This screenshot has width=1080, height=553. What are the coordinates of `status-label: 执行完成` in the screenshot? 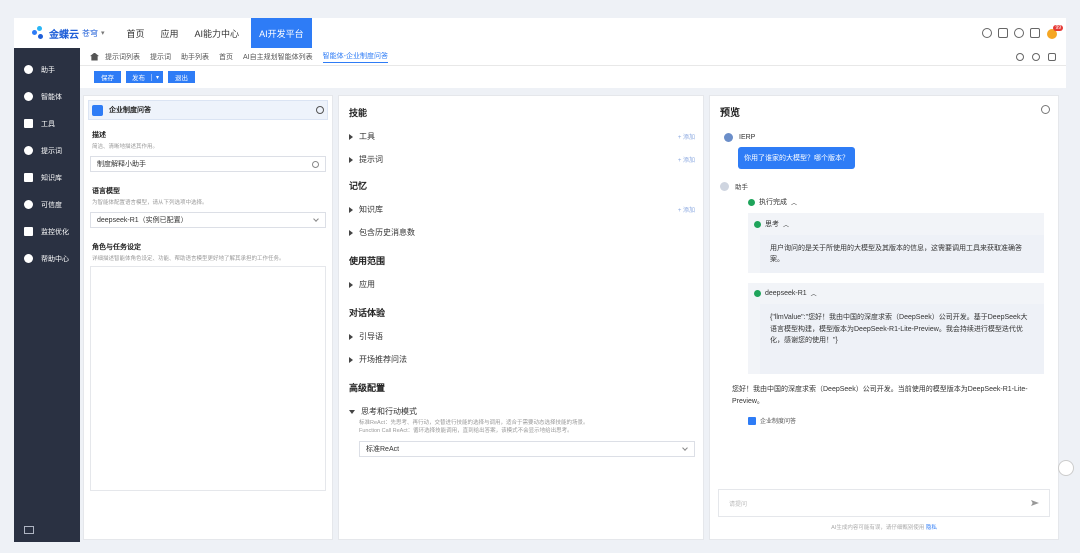 It's located at (773, 202).